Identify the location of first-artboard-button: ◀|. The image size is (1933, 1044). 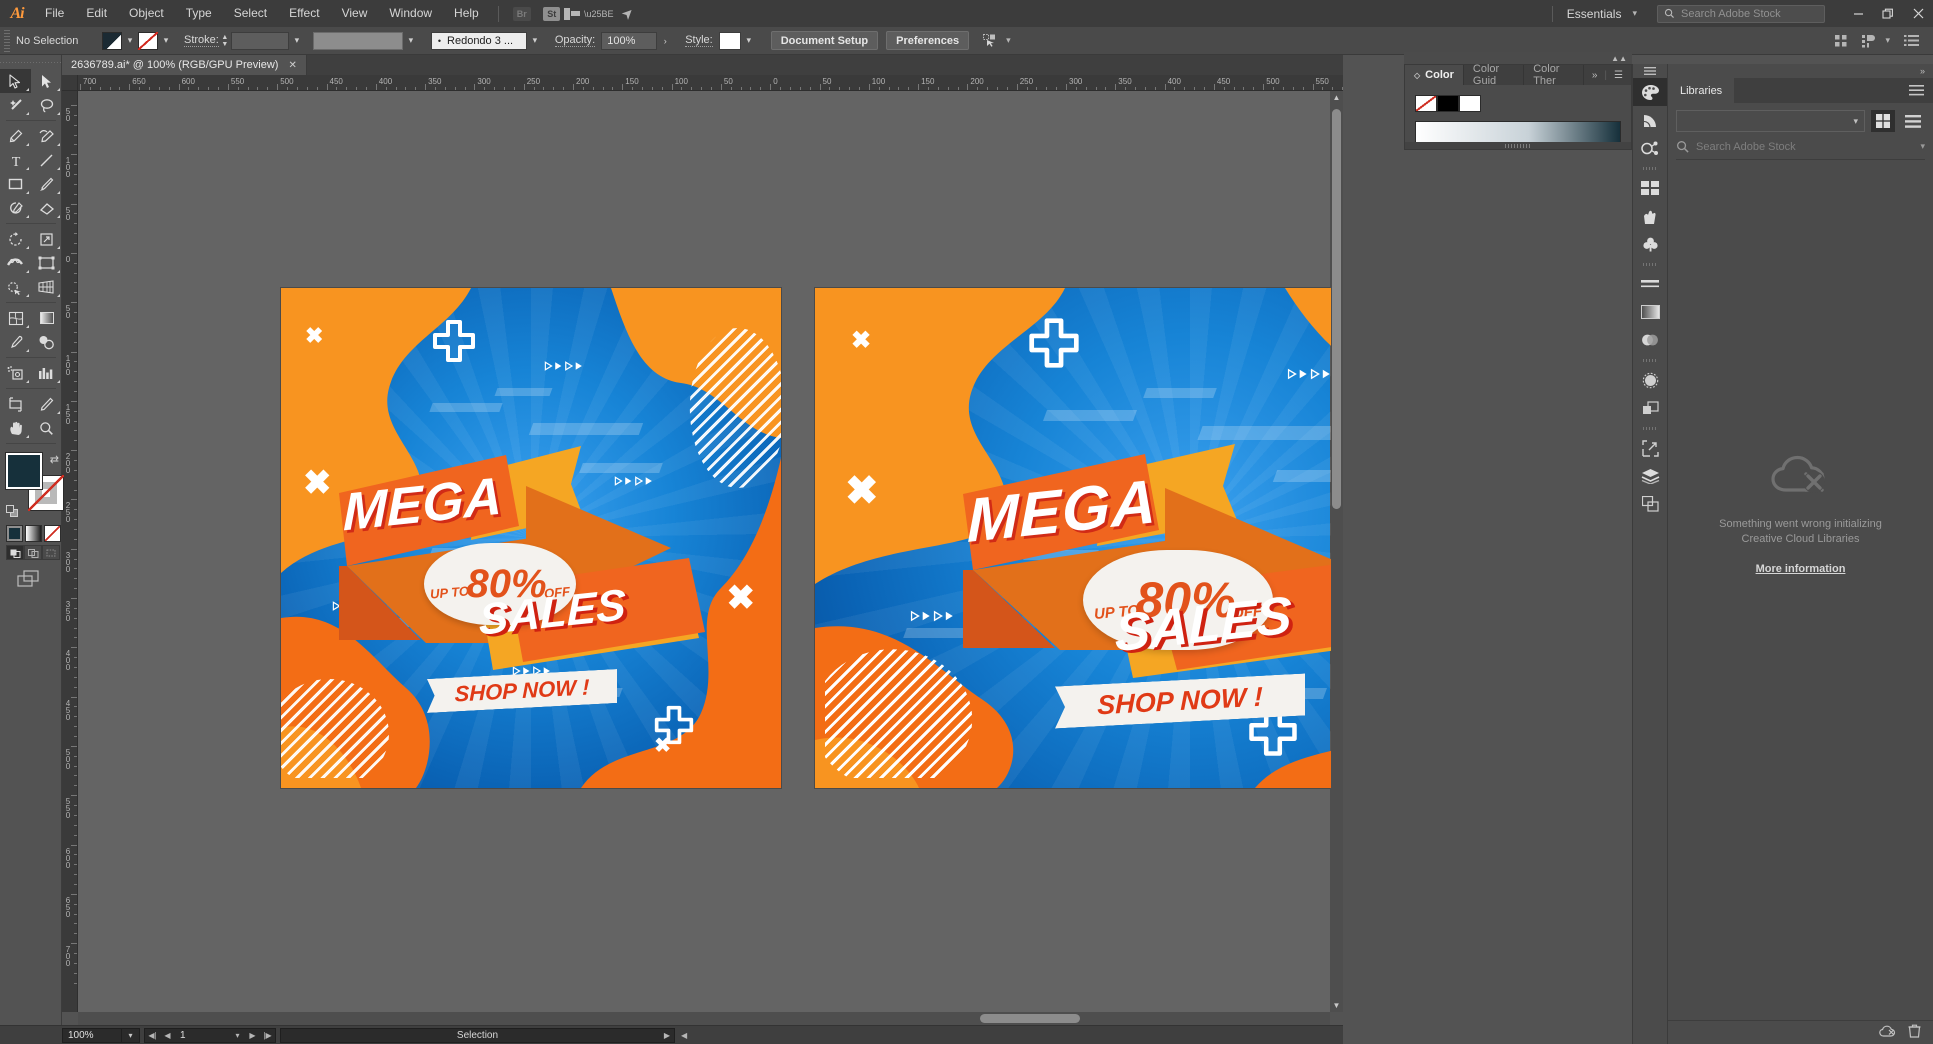
(152, 1035).